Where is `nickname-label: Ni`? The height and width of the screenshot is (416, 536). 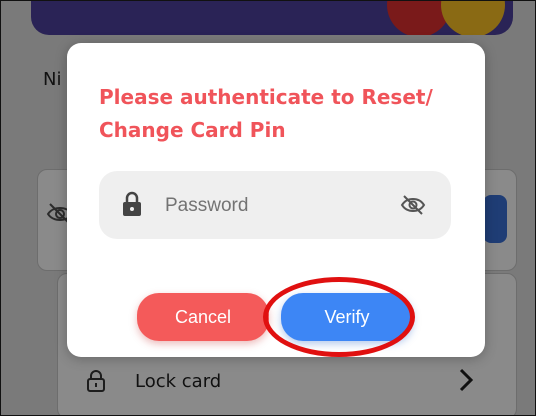 nickname-label: Ni is located at coordinates (52, 79).